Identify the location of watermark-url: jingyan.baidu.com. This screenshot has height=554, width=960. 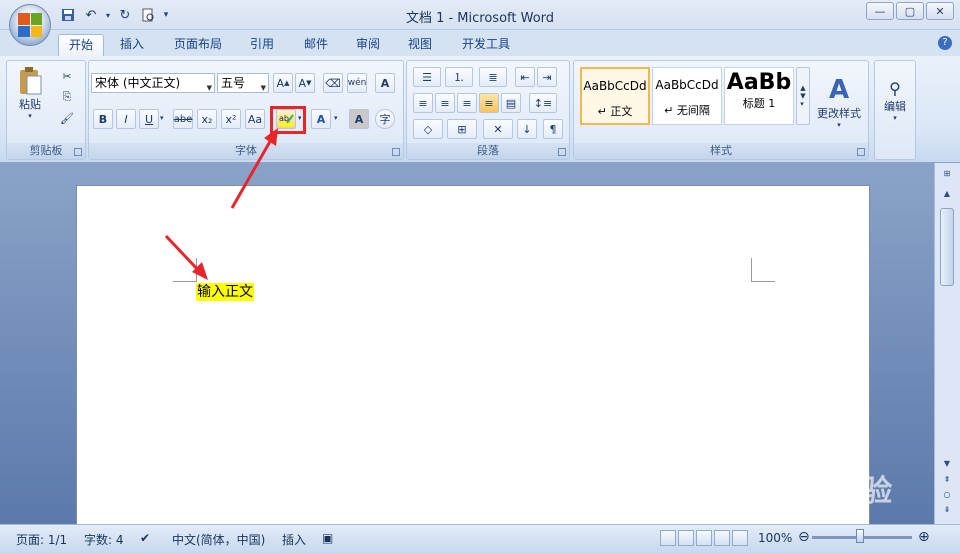
(798, 515).